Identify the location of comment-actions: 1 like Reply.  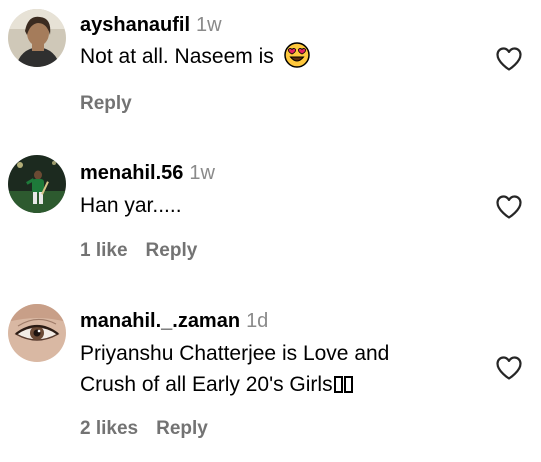
(147, 251).